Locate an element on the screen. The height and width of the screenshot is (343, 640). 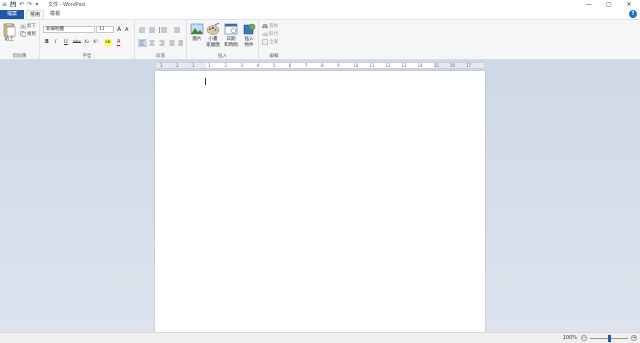
cut-button: 剪下 is located at coordinates (28, 26).